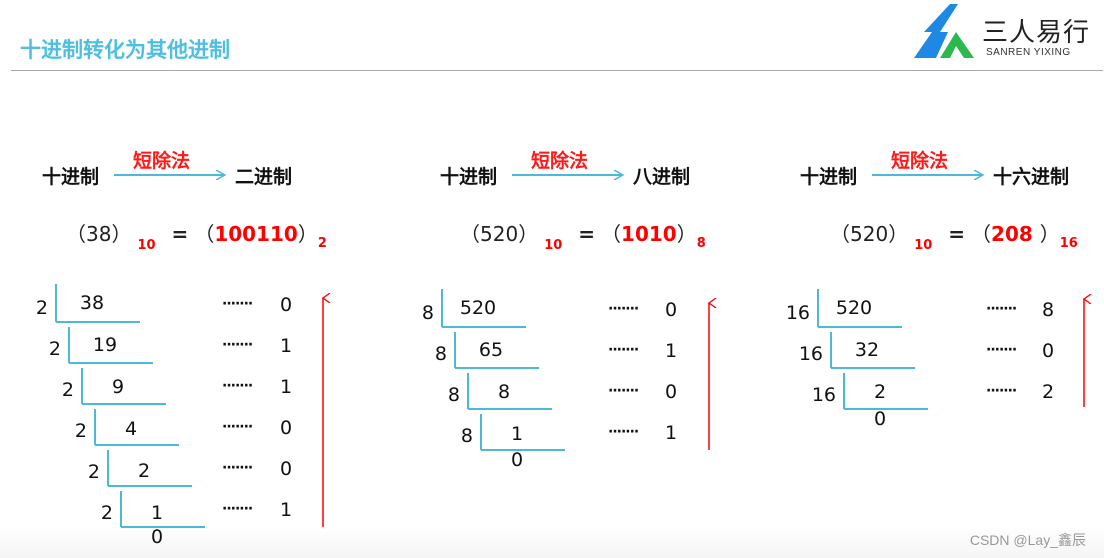 The width and height of the screenshot is (1104, 558). Describe the element at coordinates (322, 243) in the screenshot. I see `result-base: 2` at that location.